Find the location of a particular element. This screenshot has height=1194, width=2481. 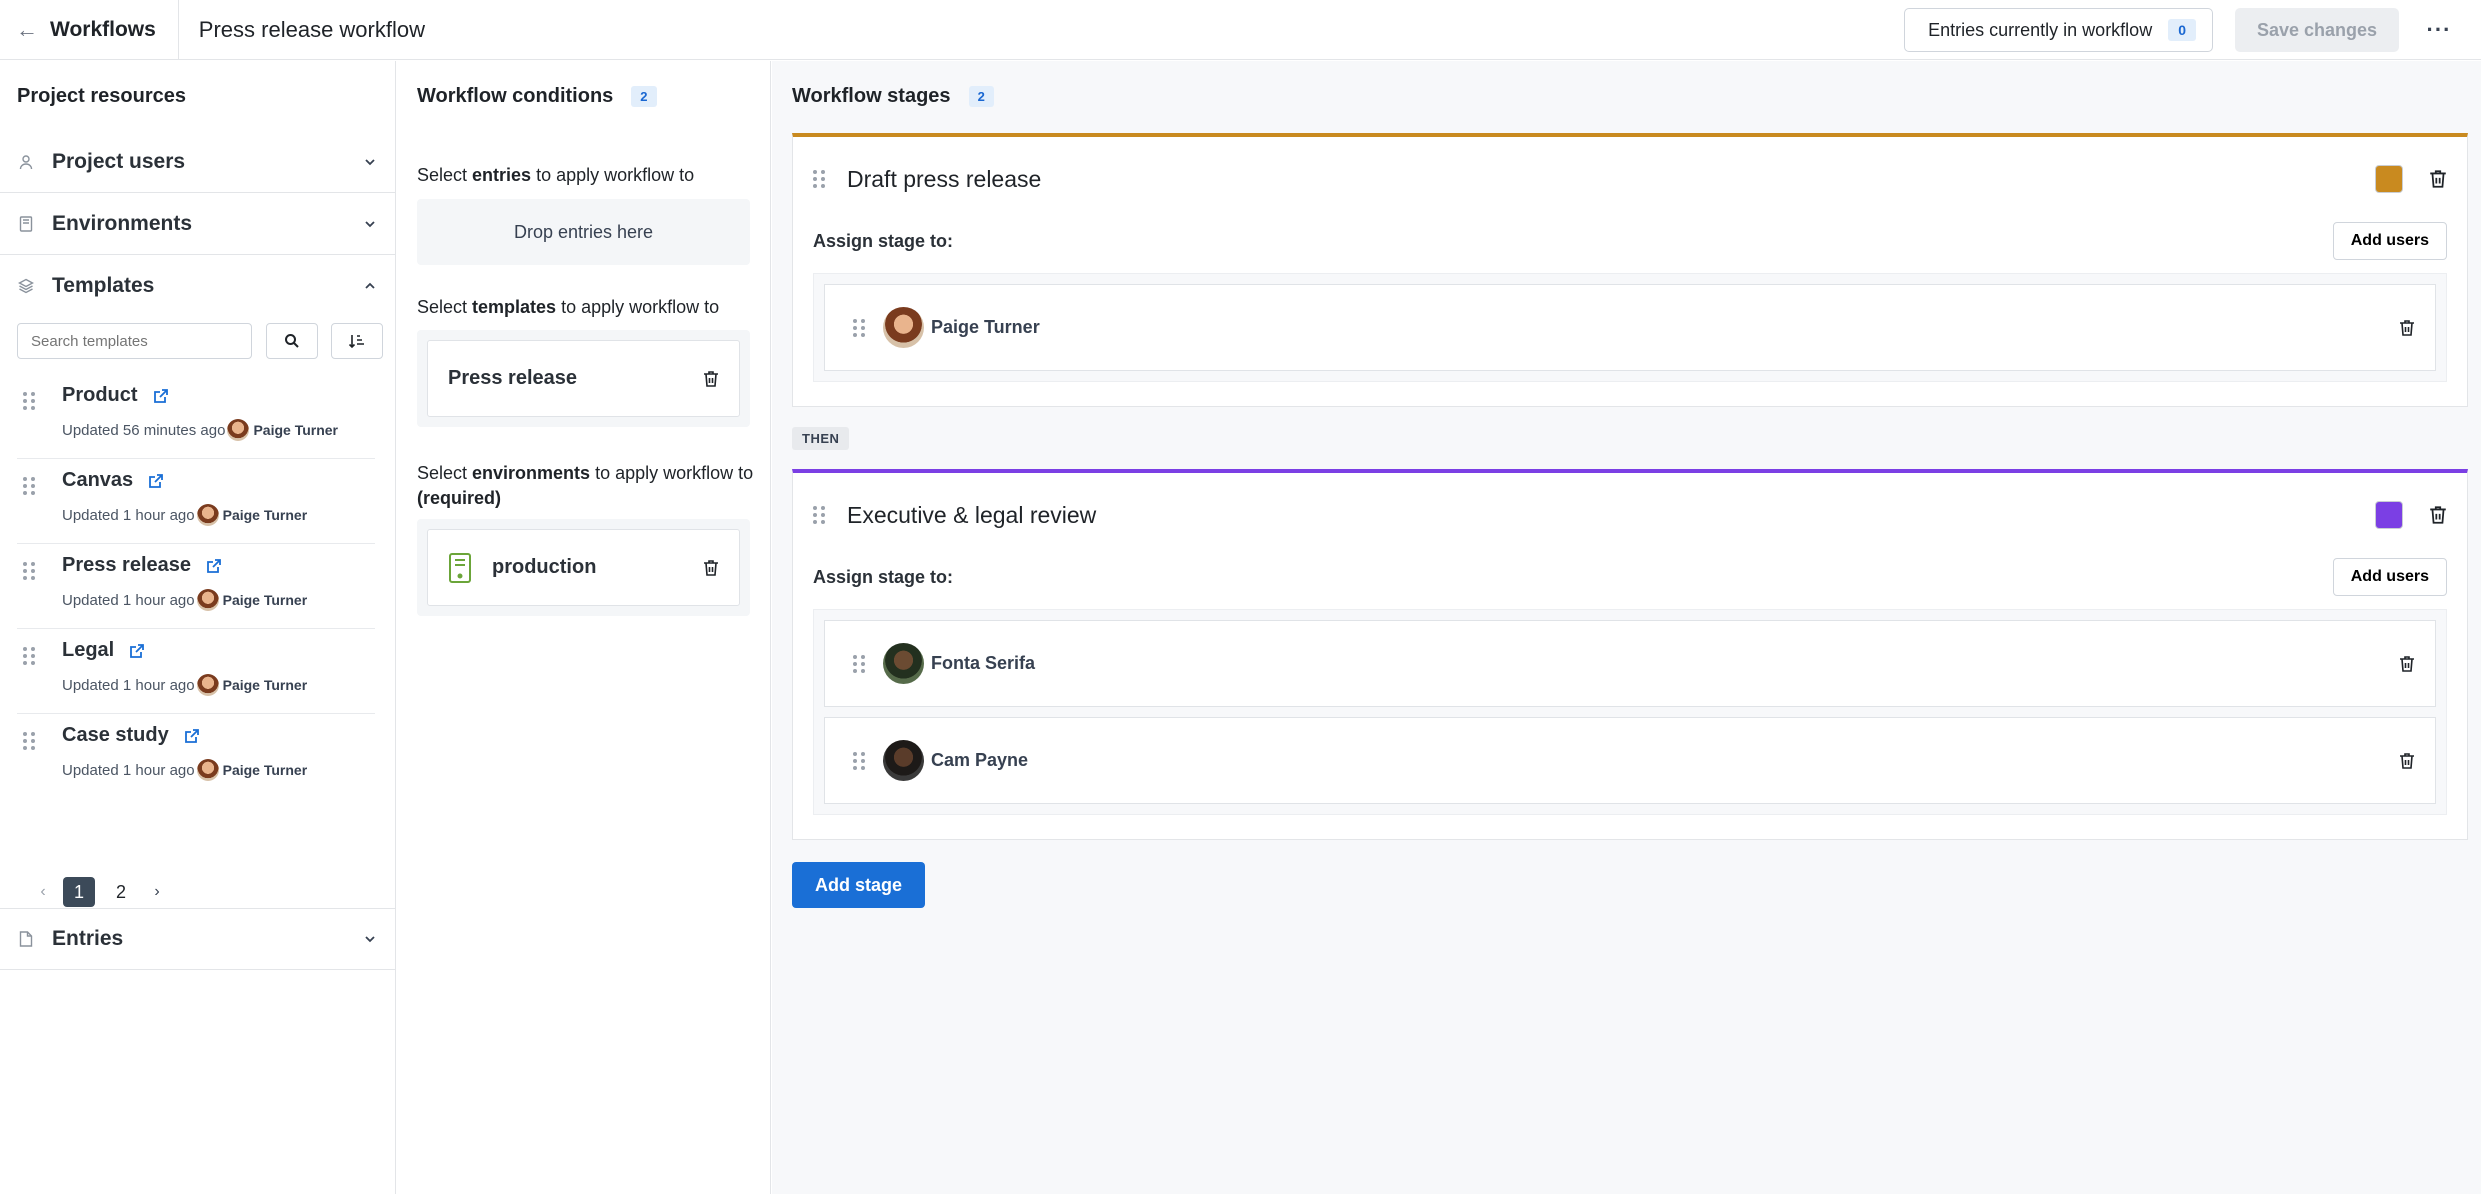

stages-count-badge: 2 is located at coordinates (981, 96).